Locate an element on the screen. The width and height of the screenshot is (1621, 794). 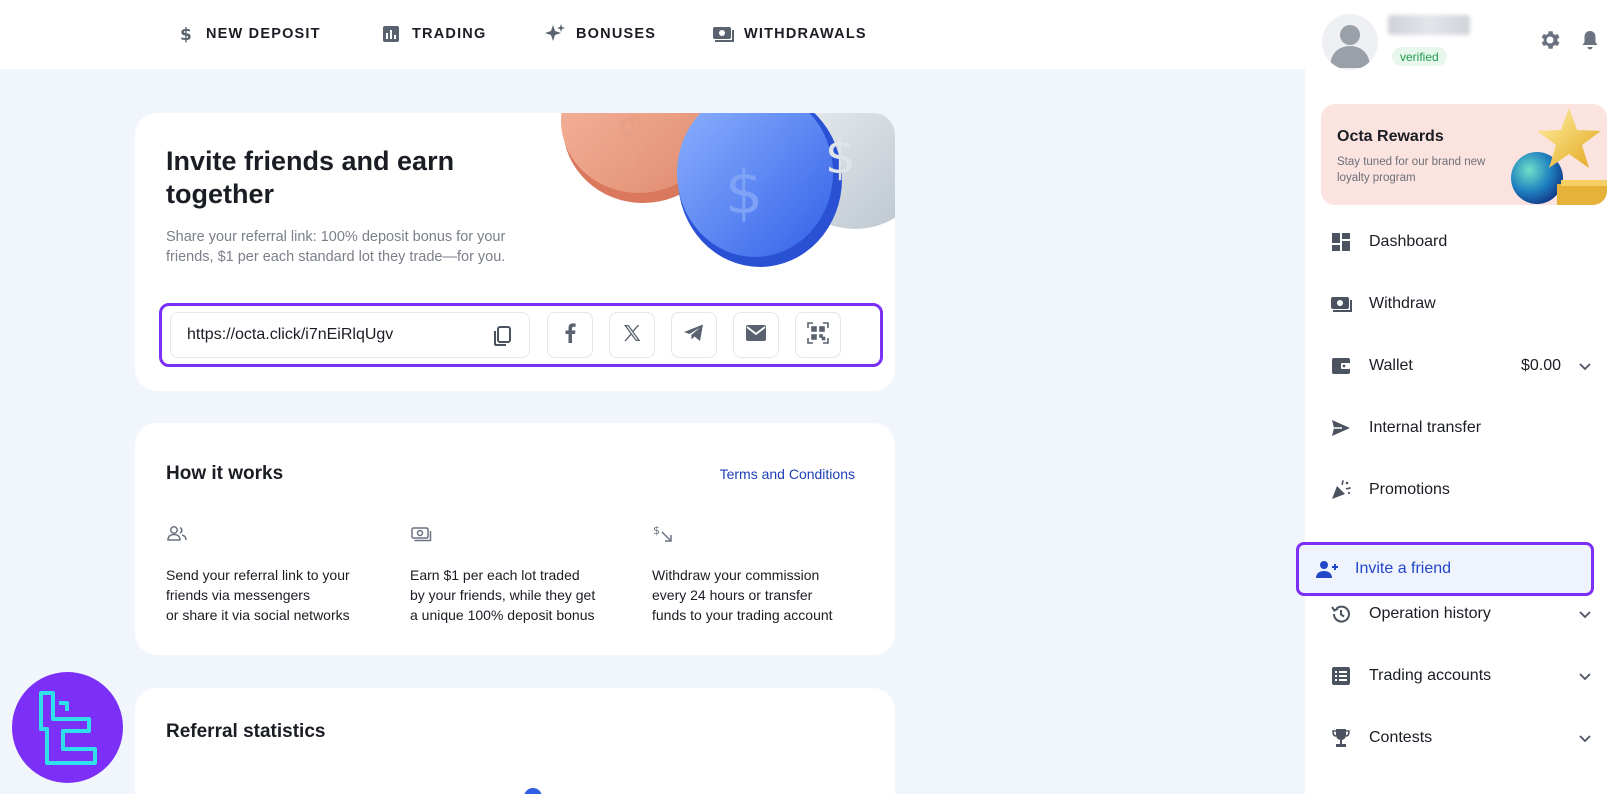
stats-indicator-dot is located at coordinates (533, 791).